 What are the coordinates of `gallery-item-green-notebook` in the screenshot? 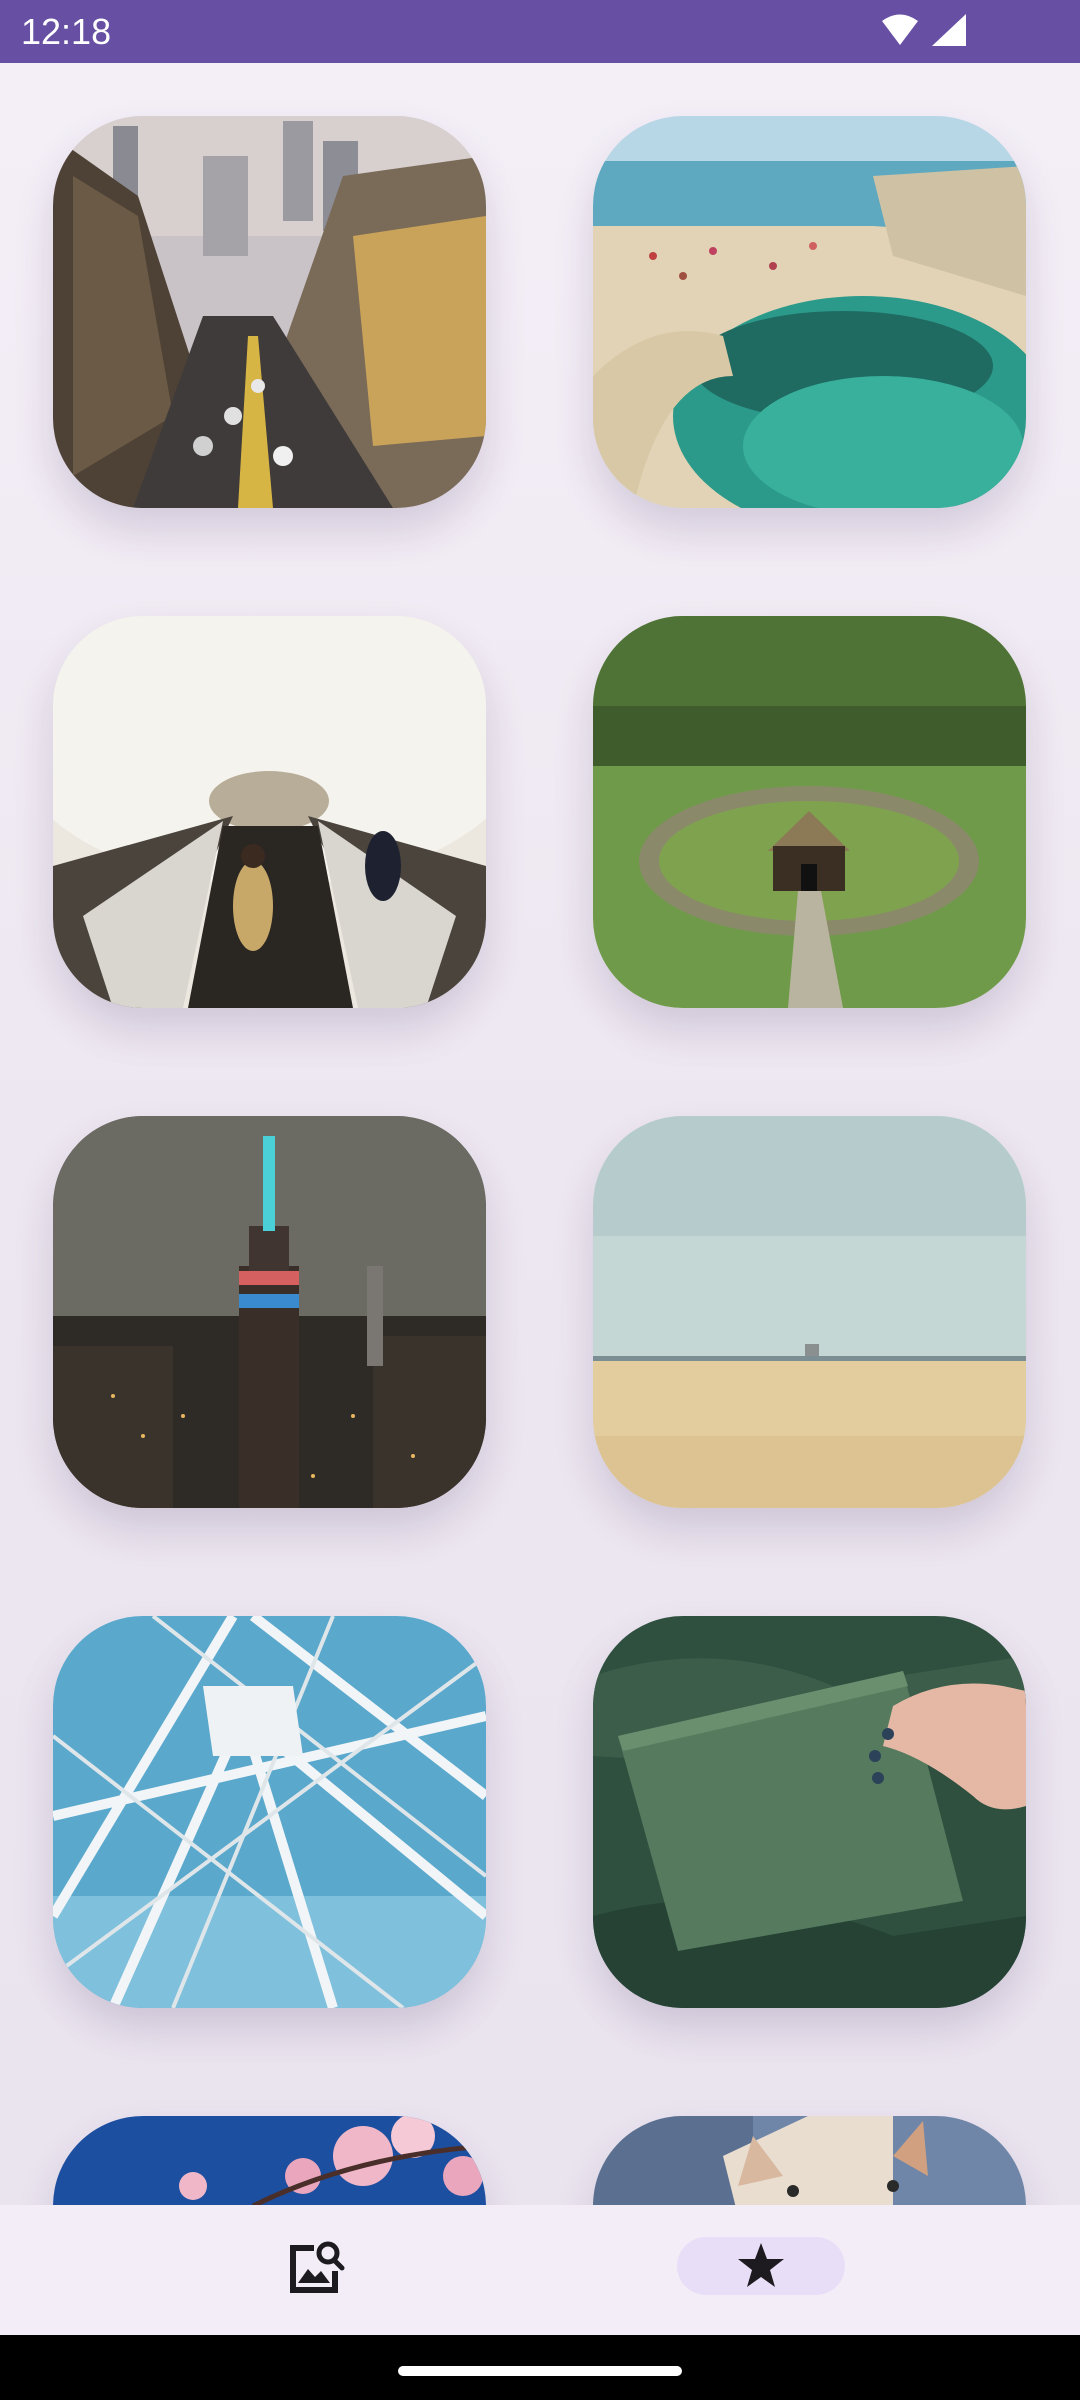 It's located at (809, 1812).